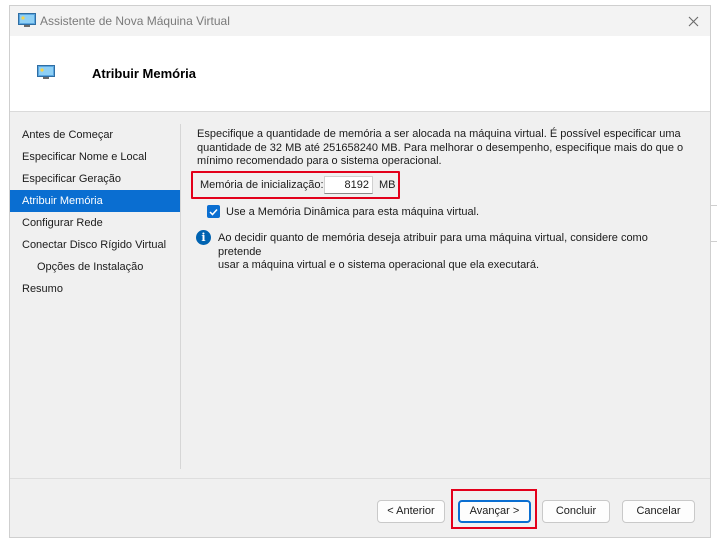 The width and height of the screenshot is (717, 541). What do you see at coordinates (95, 179) in the screenshot?
I see `sidebar-item-especificar-geracao: Especificar Geração` at bounding box center [95, 179].